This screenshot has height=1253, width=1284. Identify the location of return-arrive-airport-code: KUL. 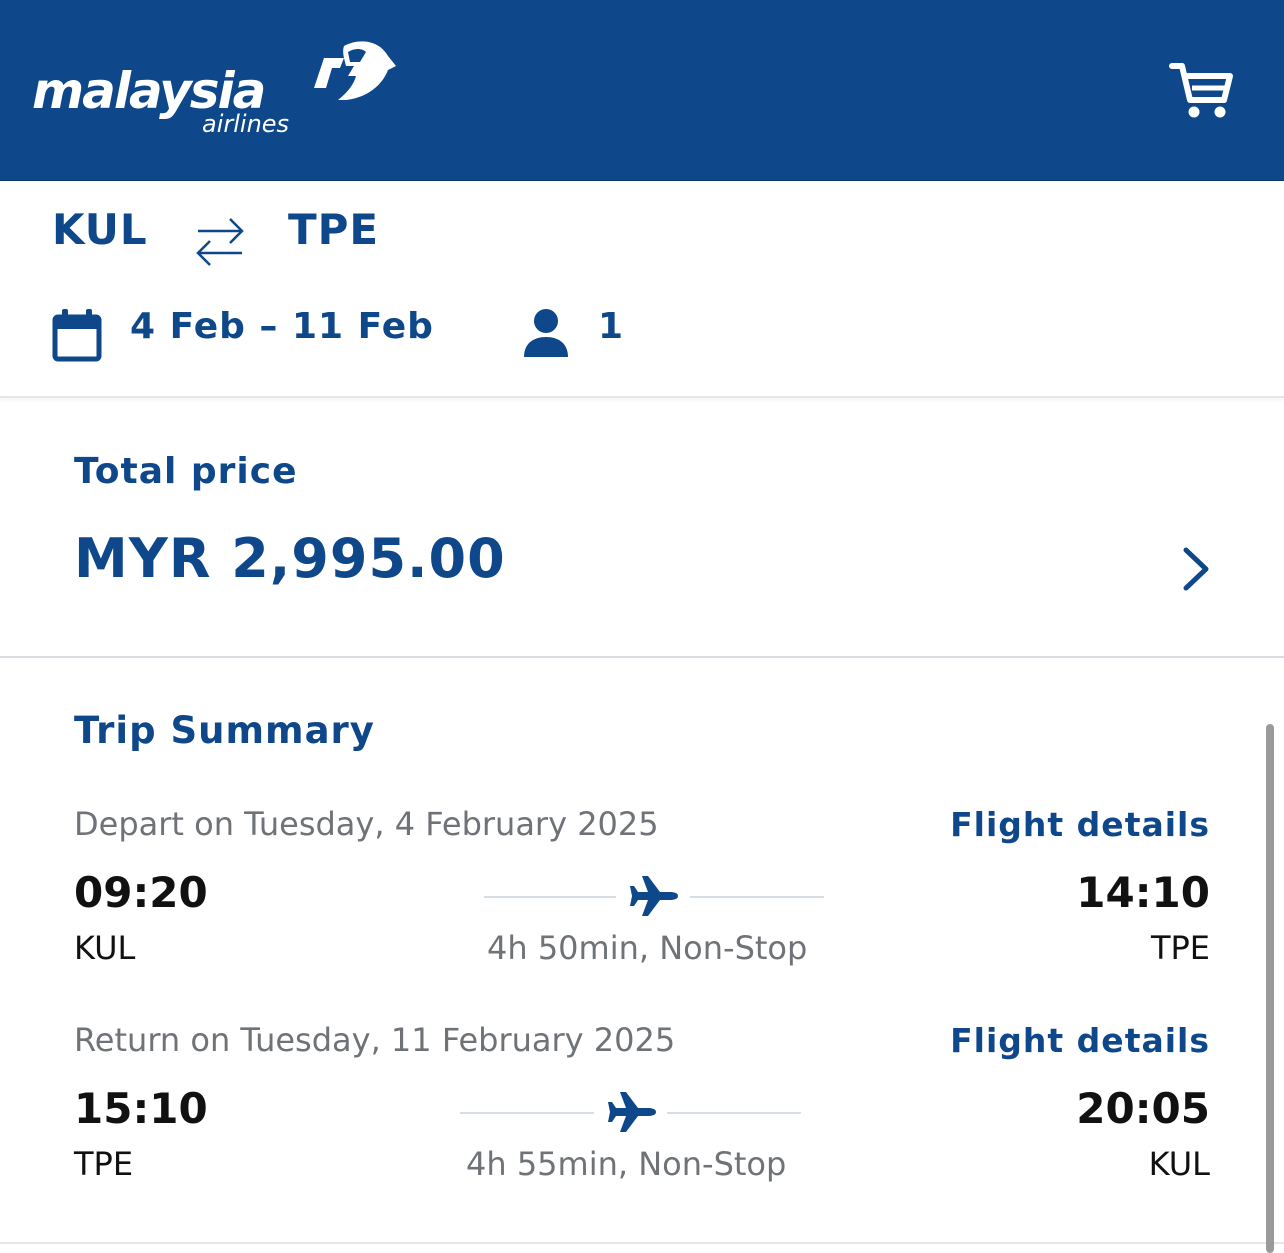
(1179, 1164).